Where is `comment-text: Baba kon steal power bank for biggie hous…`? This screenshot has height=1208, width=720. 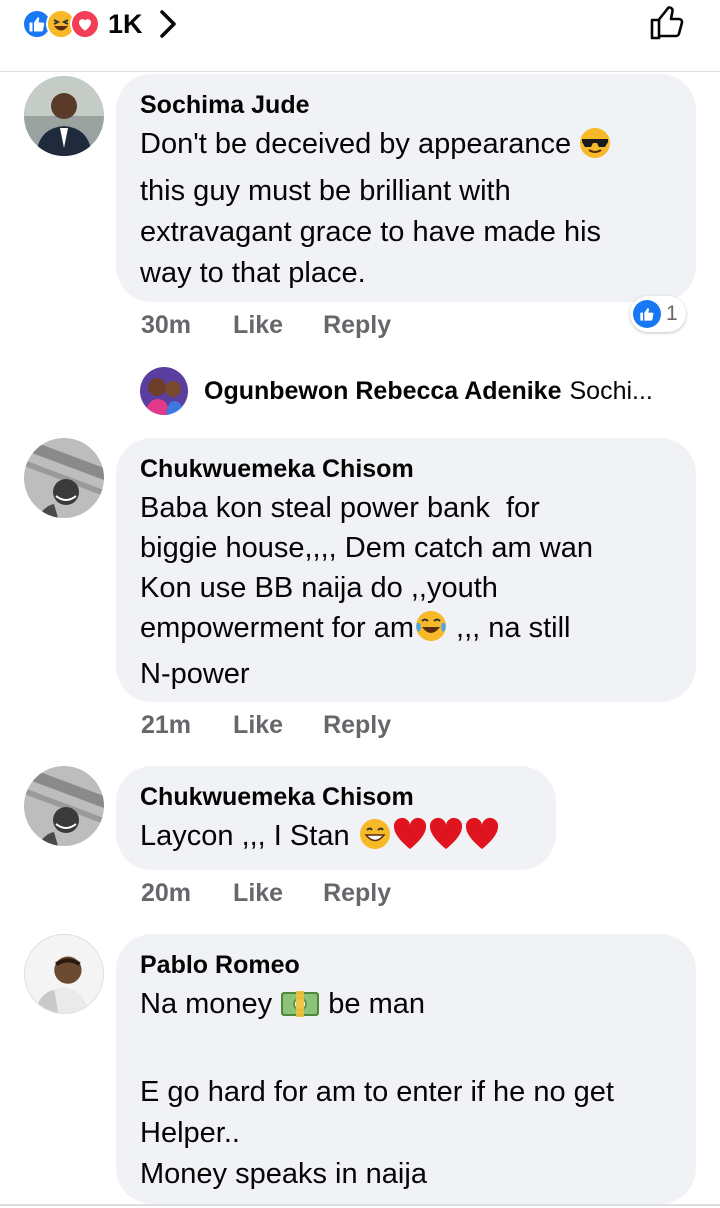 comment-text: Baba kon steal power bank for biggie hous… is located at coordinates (366, 591).